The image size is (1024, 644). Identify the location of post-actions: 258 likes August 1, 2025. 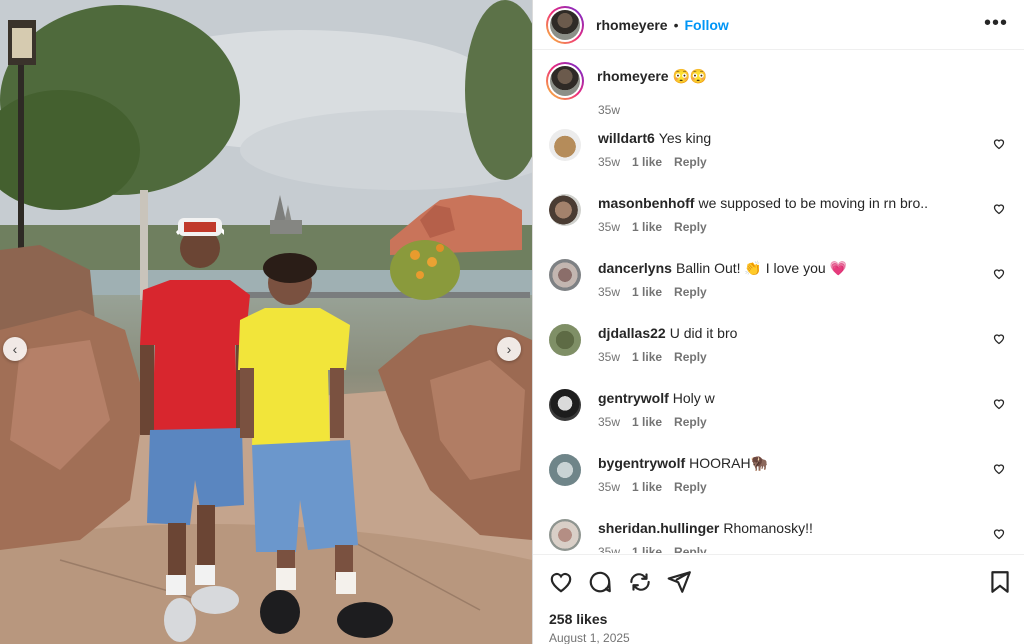
(778, 599).